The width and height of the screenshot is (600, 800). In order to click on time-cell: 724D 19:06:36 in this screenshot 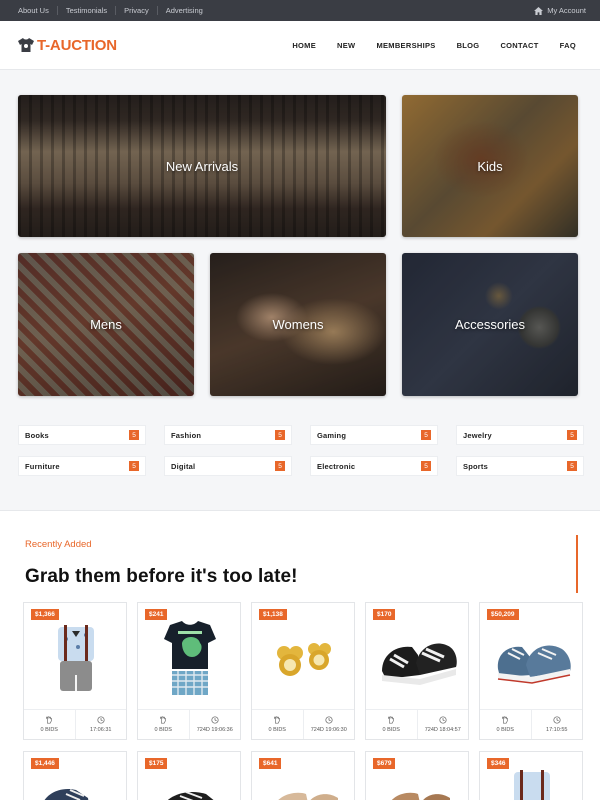, I will do `click(214, 724)`.